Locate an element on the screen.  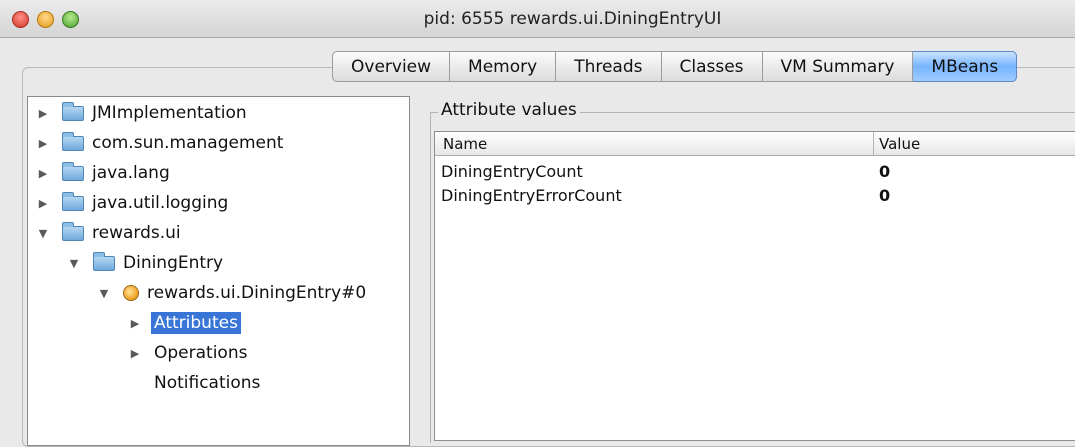
tree-node-label: java.util.logging is located at coordinates (160, 203).